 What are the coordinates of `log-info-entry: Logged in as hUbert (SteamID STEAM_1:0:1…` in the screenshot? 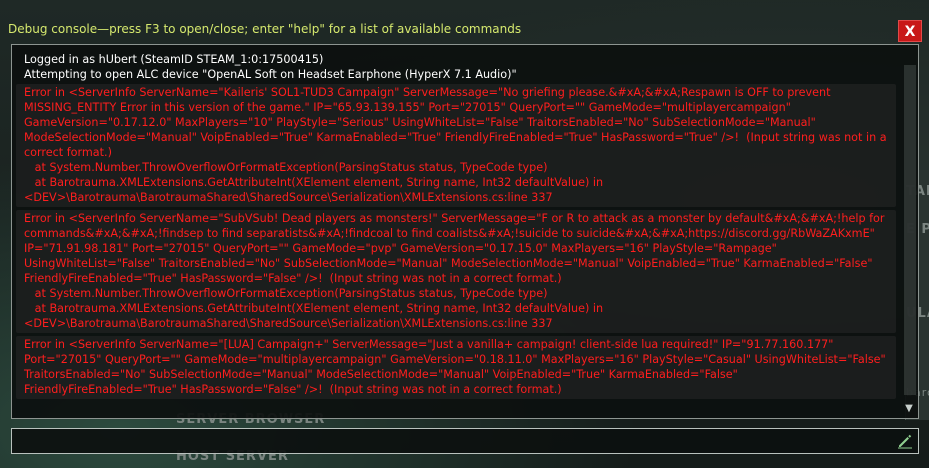 It's located at (174, 59).